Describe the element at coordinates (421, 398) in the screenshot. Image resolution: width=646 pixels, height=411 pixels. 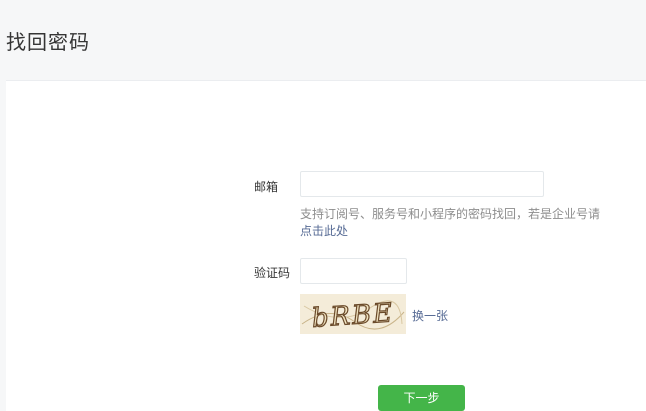
I see `next-step-button: 下一步` at that location.